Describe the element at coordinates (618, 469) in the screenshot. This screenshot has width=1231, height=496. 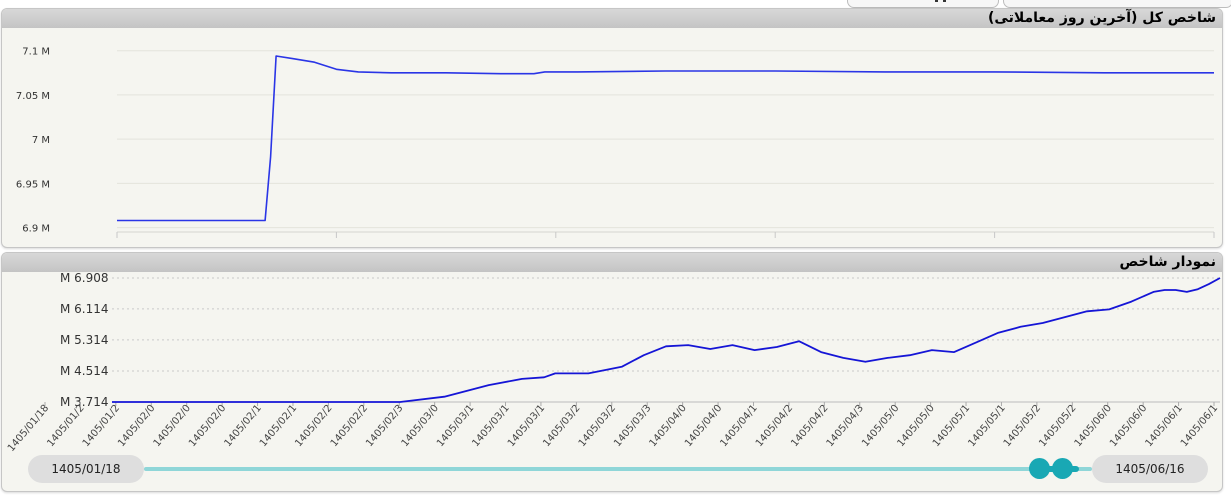
I see `range-slider-track` at that location.